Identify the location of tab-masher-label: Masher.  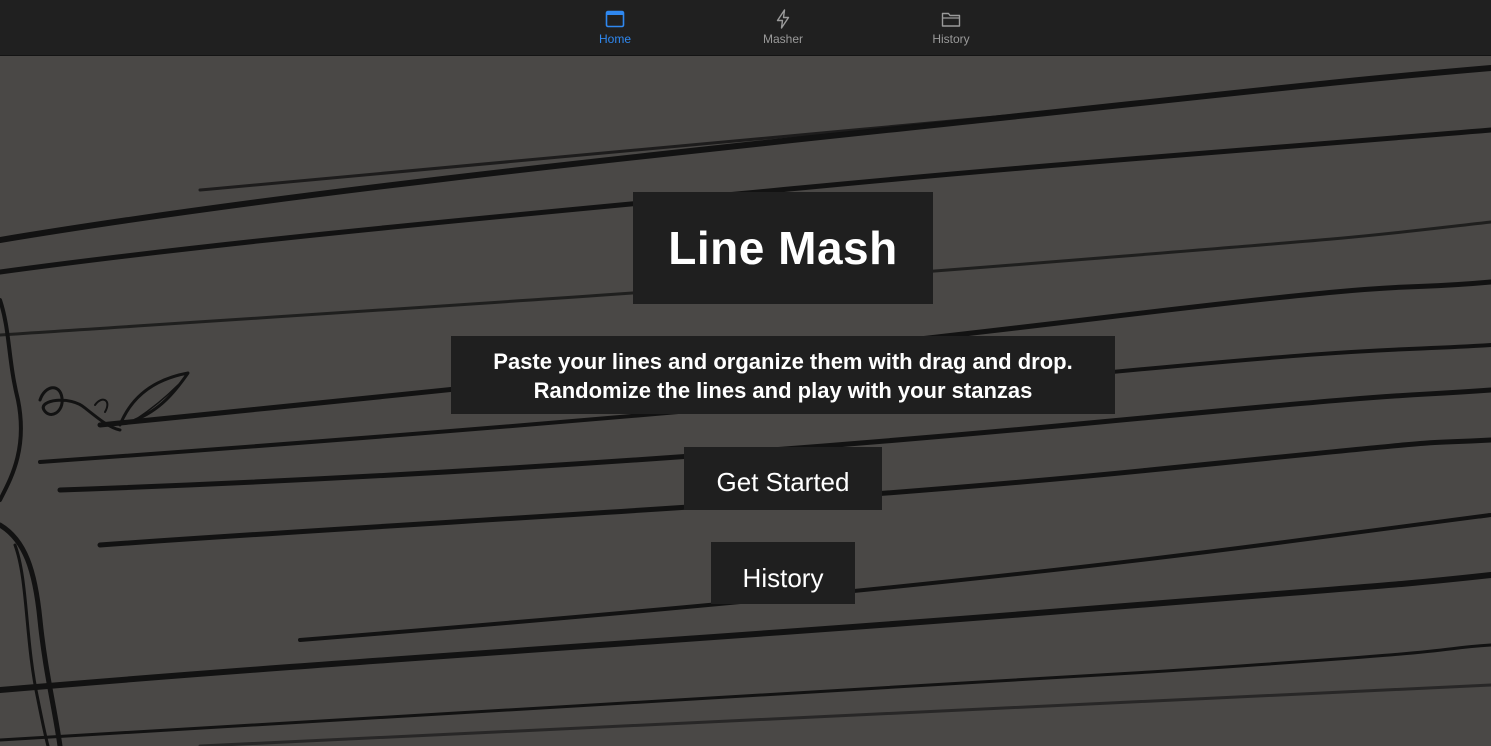
(782, 39).